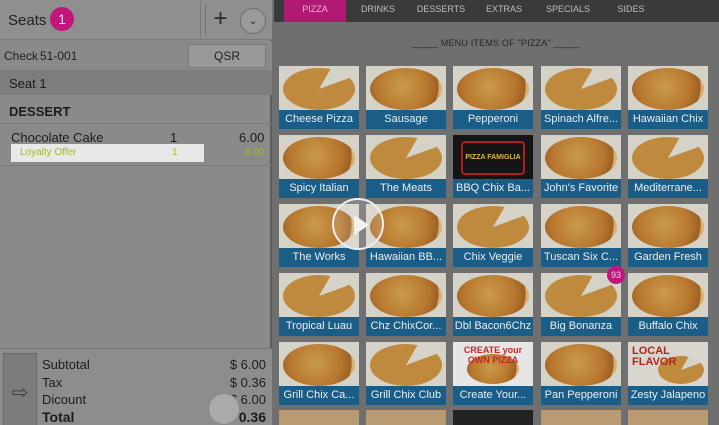  I want to click on menu-item-tile: Sausage, so click(406, 97).